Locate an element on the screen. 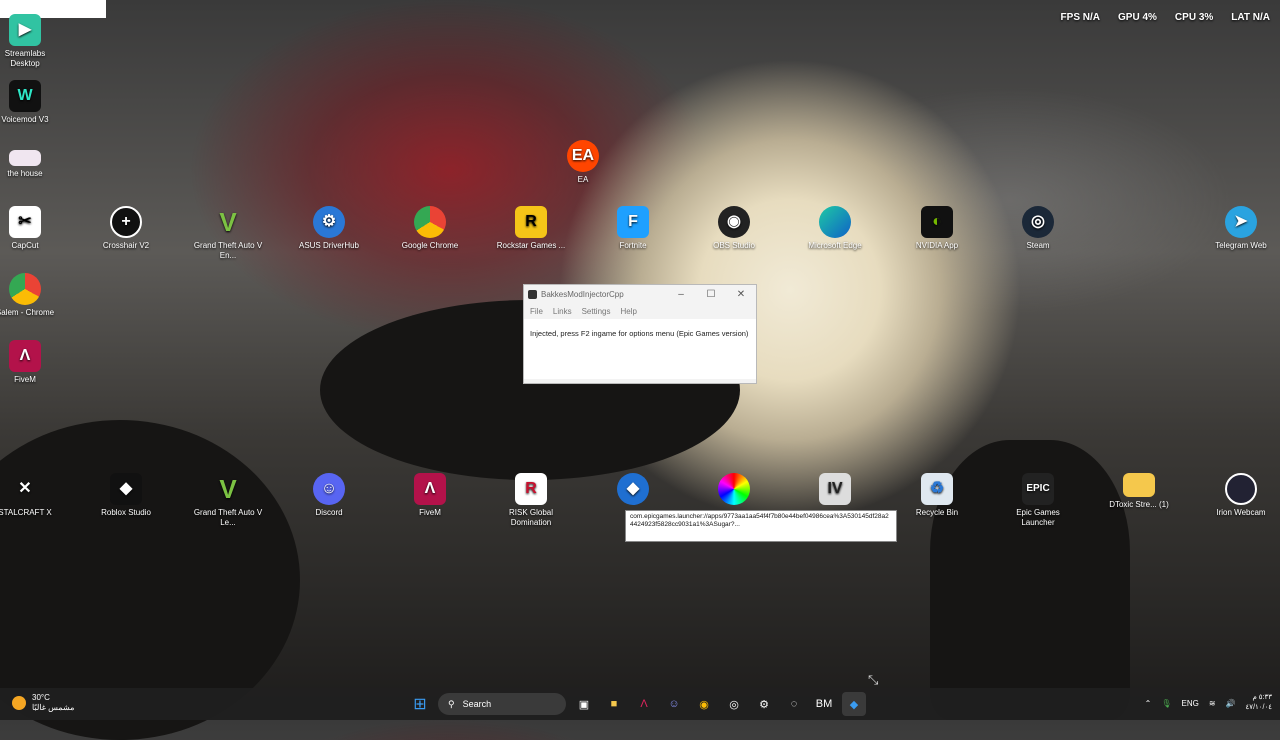 Image resolution: width=1280 pixels, height=740 pixels. bakkesmod-taskbar-icon: BM is located at coordinates (824, 704).